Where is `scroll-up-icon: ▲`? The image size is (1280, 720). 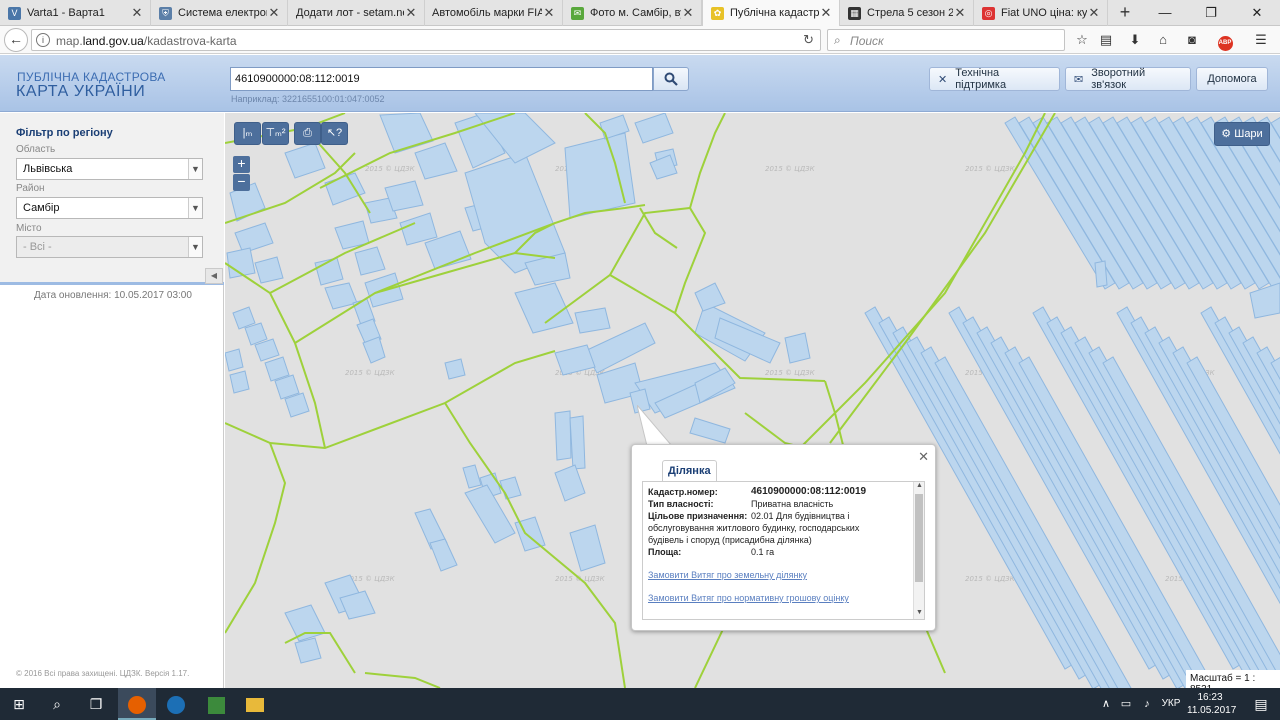
scroll-up-icon: ▲ is located at coordinates (919, 487).